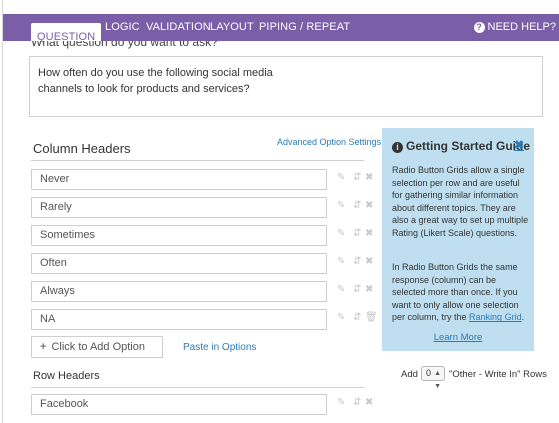 The image size is (559, 423). I want to click on add-option-button: + Click to Add Option, so click(97, 347).